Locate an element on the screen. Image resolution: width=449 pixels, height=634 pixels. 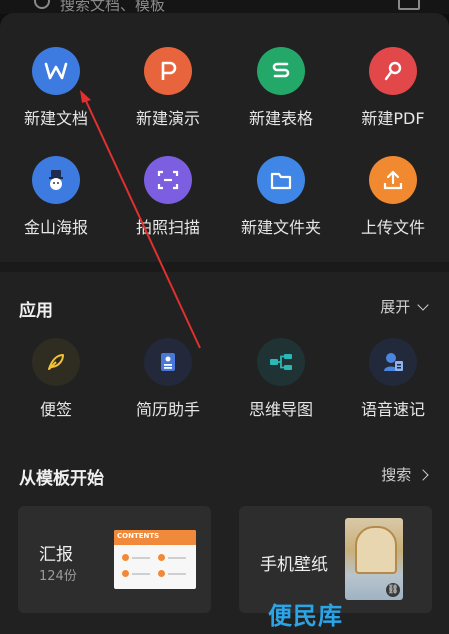
new-pdf-button: 新建PDF is located at coordinates (393, 88).